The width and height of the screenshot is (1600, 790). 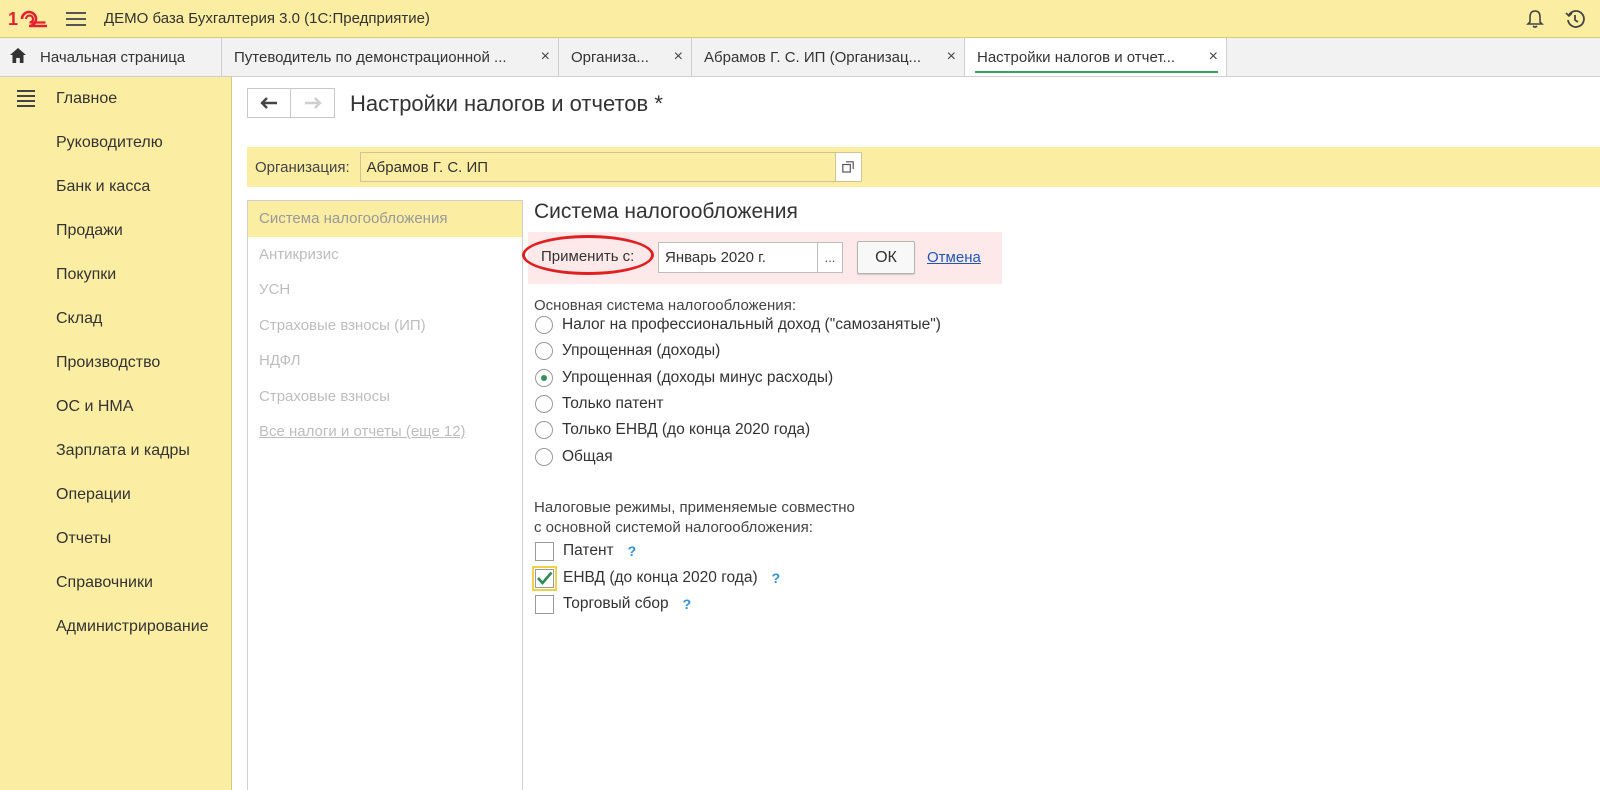 What do you see at coordinates (1575, 19) in the screenshot?
I see `history-icon` at bounding box center [1575, 19].